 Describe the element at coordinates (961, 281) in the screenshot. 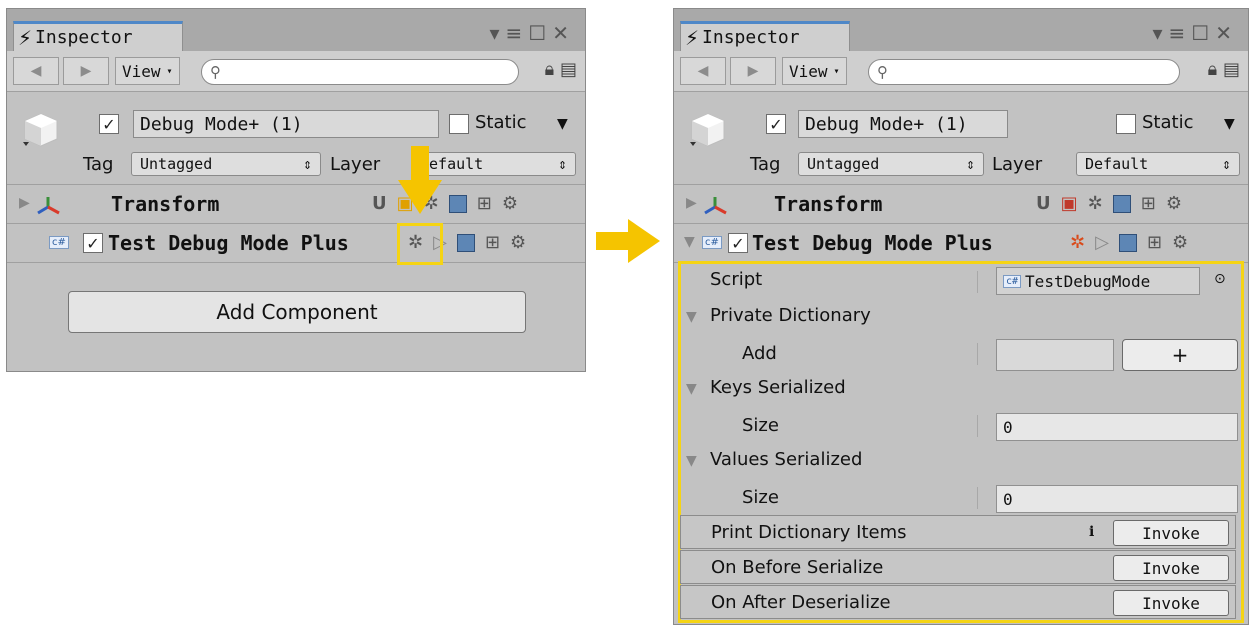

I see `script-field-row: Script c# TestDebugMode ⊙` at that location.